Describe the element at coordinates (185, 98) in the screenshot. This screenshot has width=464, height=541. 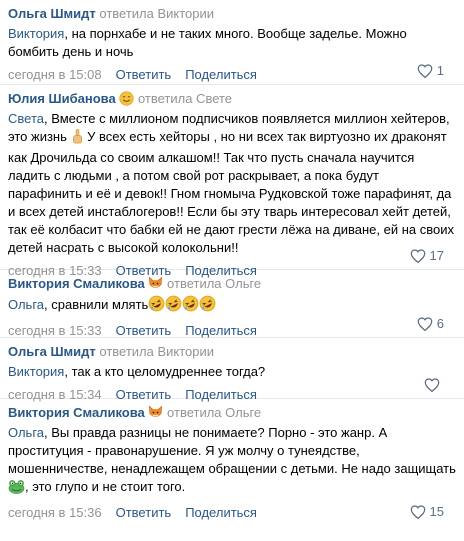
I see `reply-to-label: ответила Свете` at that location.